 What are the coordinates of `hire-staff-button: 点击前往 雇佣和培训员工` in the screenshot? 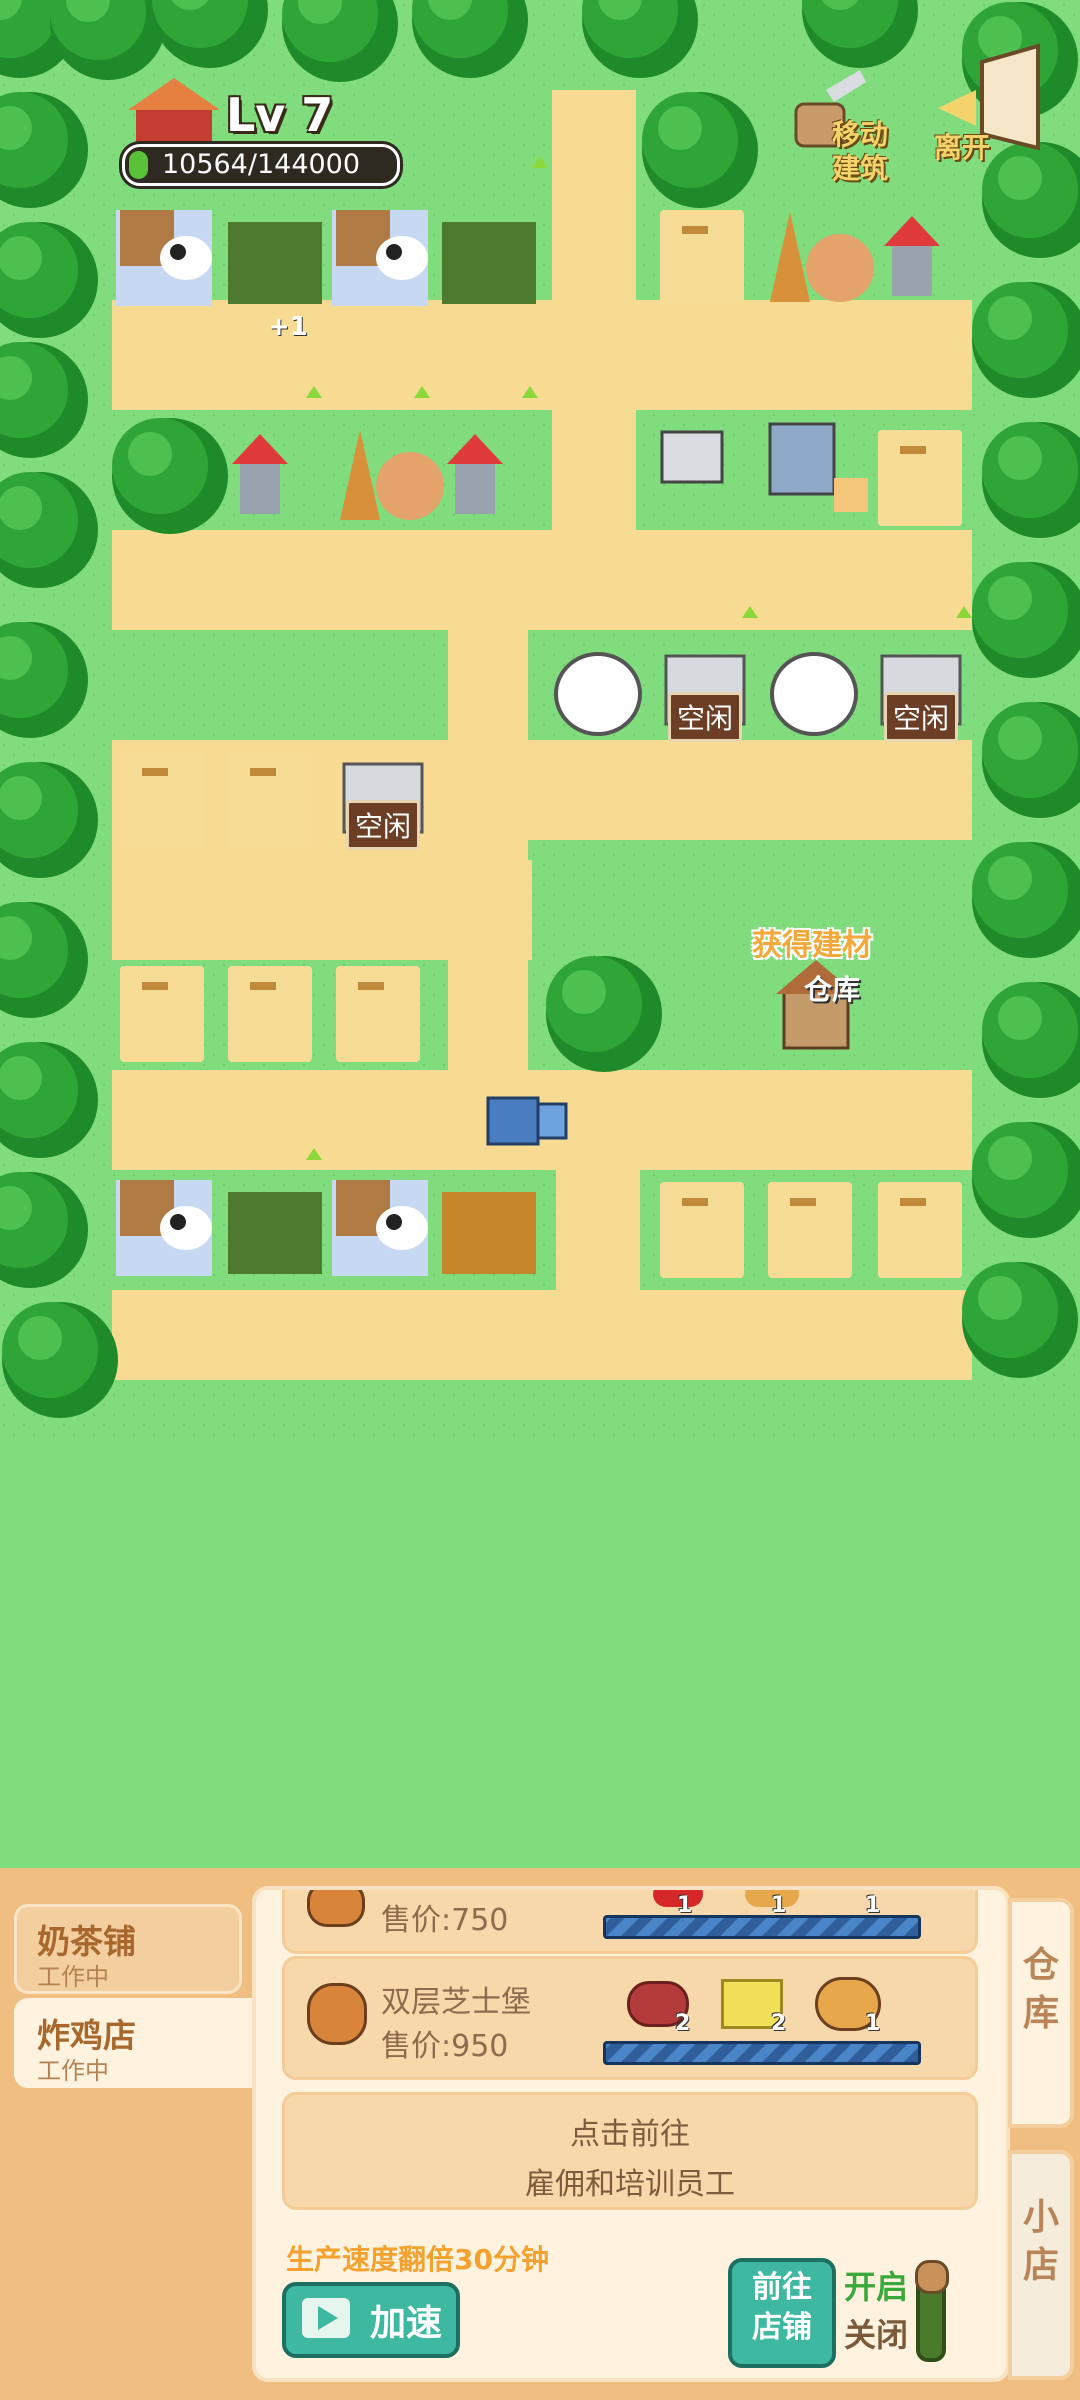 It's located at (630, 2151).